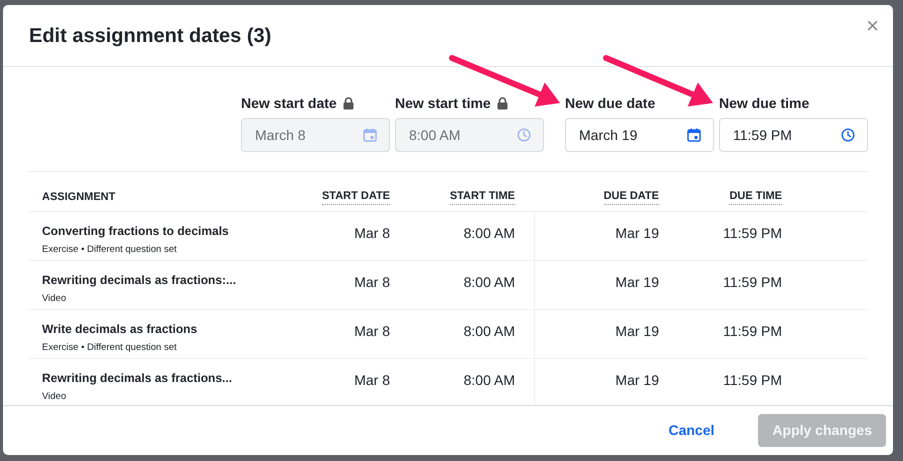 This screenshot has height=461, width=903. I want to click on assignment-title: Converting fractions to decimals, so click(136, 231).